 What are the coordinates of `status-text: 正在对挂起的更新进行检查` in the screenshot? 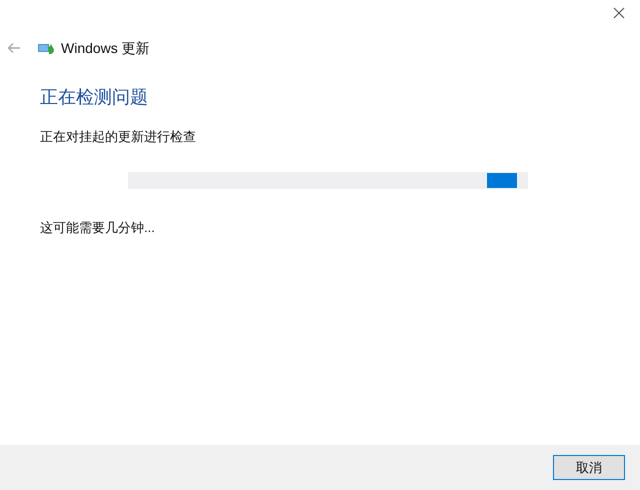 It's located at (118, 137).